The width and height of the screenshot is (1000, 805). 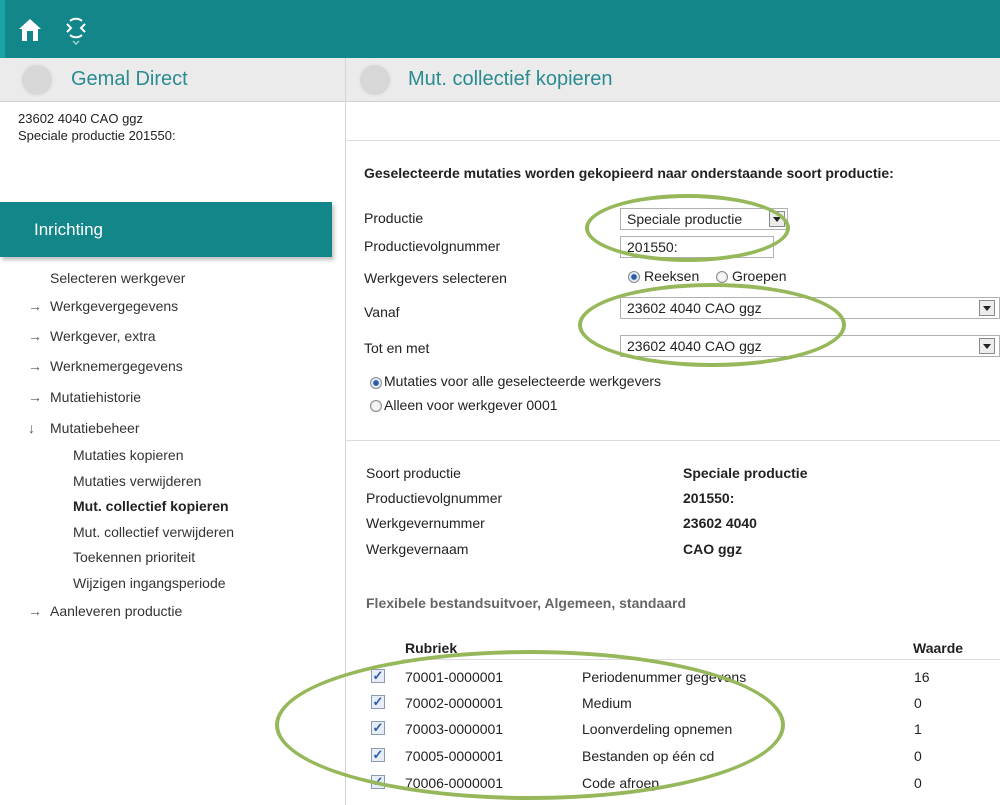 I want to click on arrow-down-icon: ↓, so click(x=31, y=428).